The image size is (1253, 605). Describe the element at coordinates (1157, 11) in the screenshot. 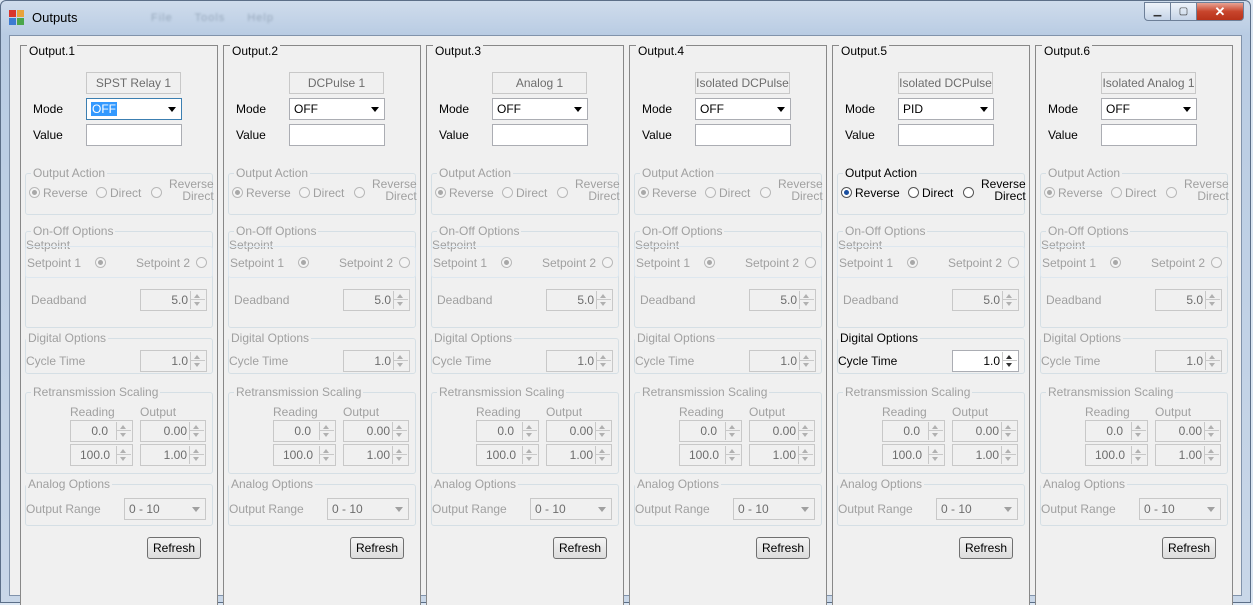

I see `minimize-button: ▁` at that location.